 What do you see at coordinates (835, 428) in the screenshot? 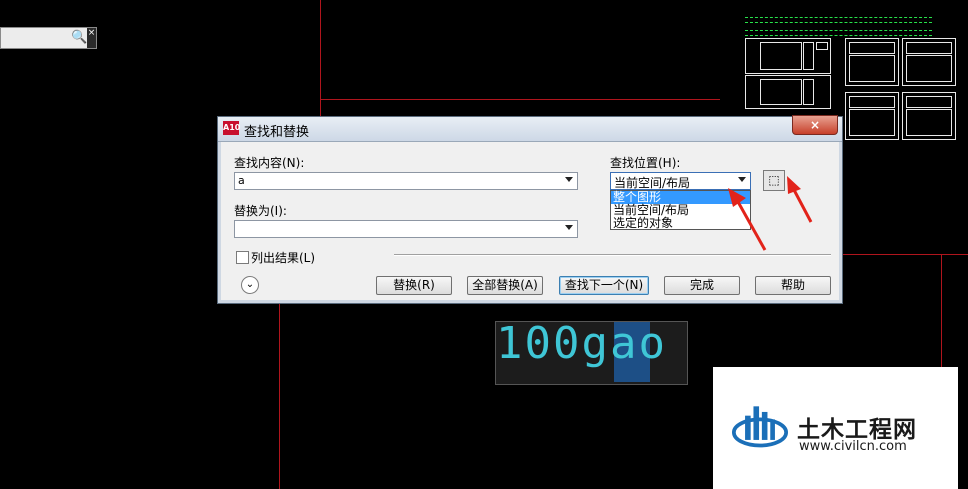
I see `watermark: 土木工程网 www.civilcn.com` at bounding box center [835, 428].